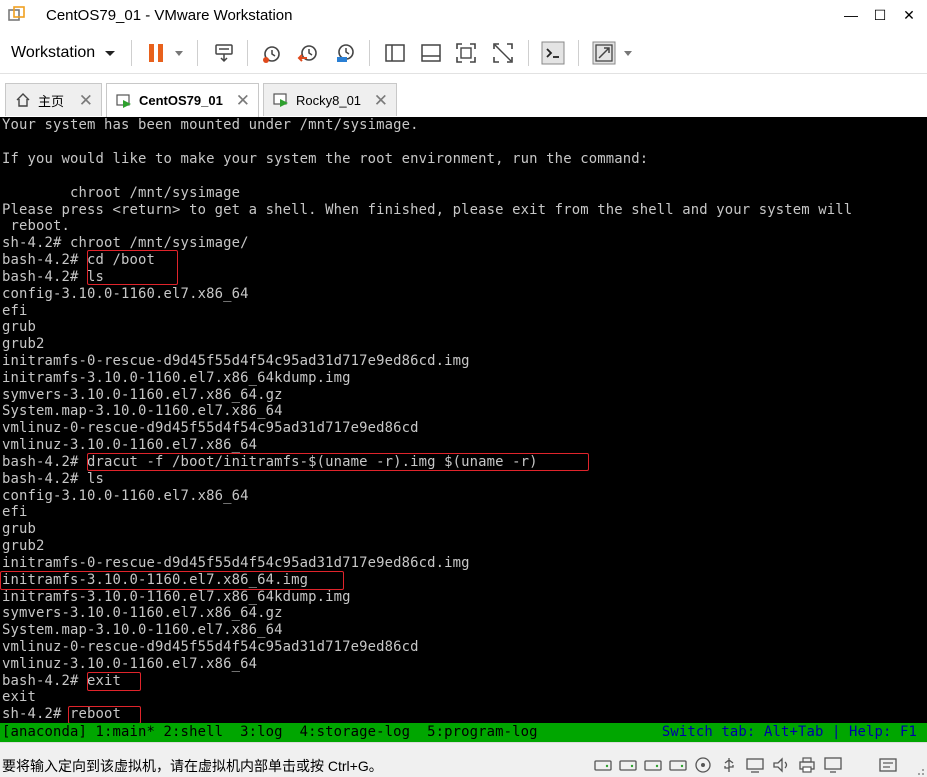 The height and width of the screenshot is (777, 927). I want to click on stretch-menu-caret-icon, so click(628, 53).